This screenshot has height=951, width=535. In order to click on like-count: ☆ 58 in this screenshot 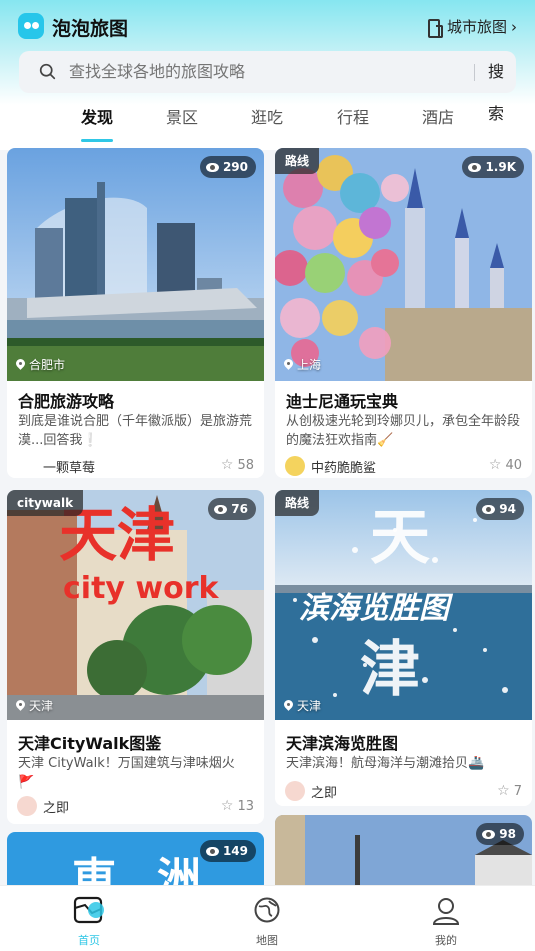, I will do `click(237, 465)`.